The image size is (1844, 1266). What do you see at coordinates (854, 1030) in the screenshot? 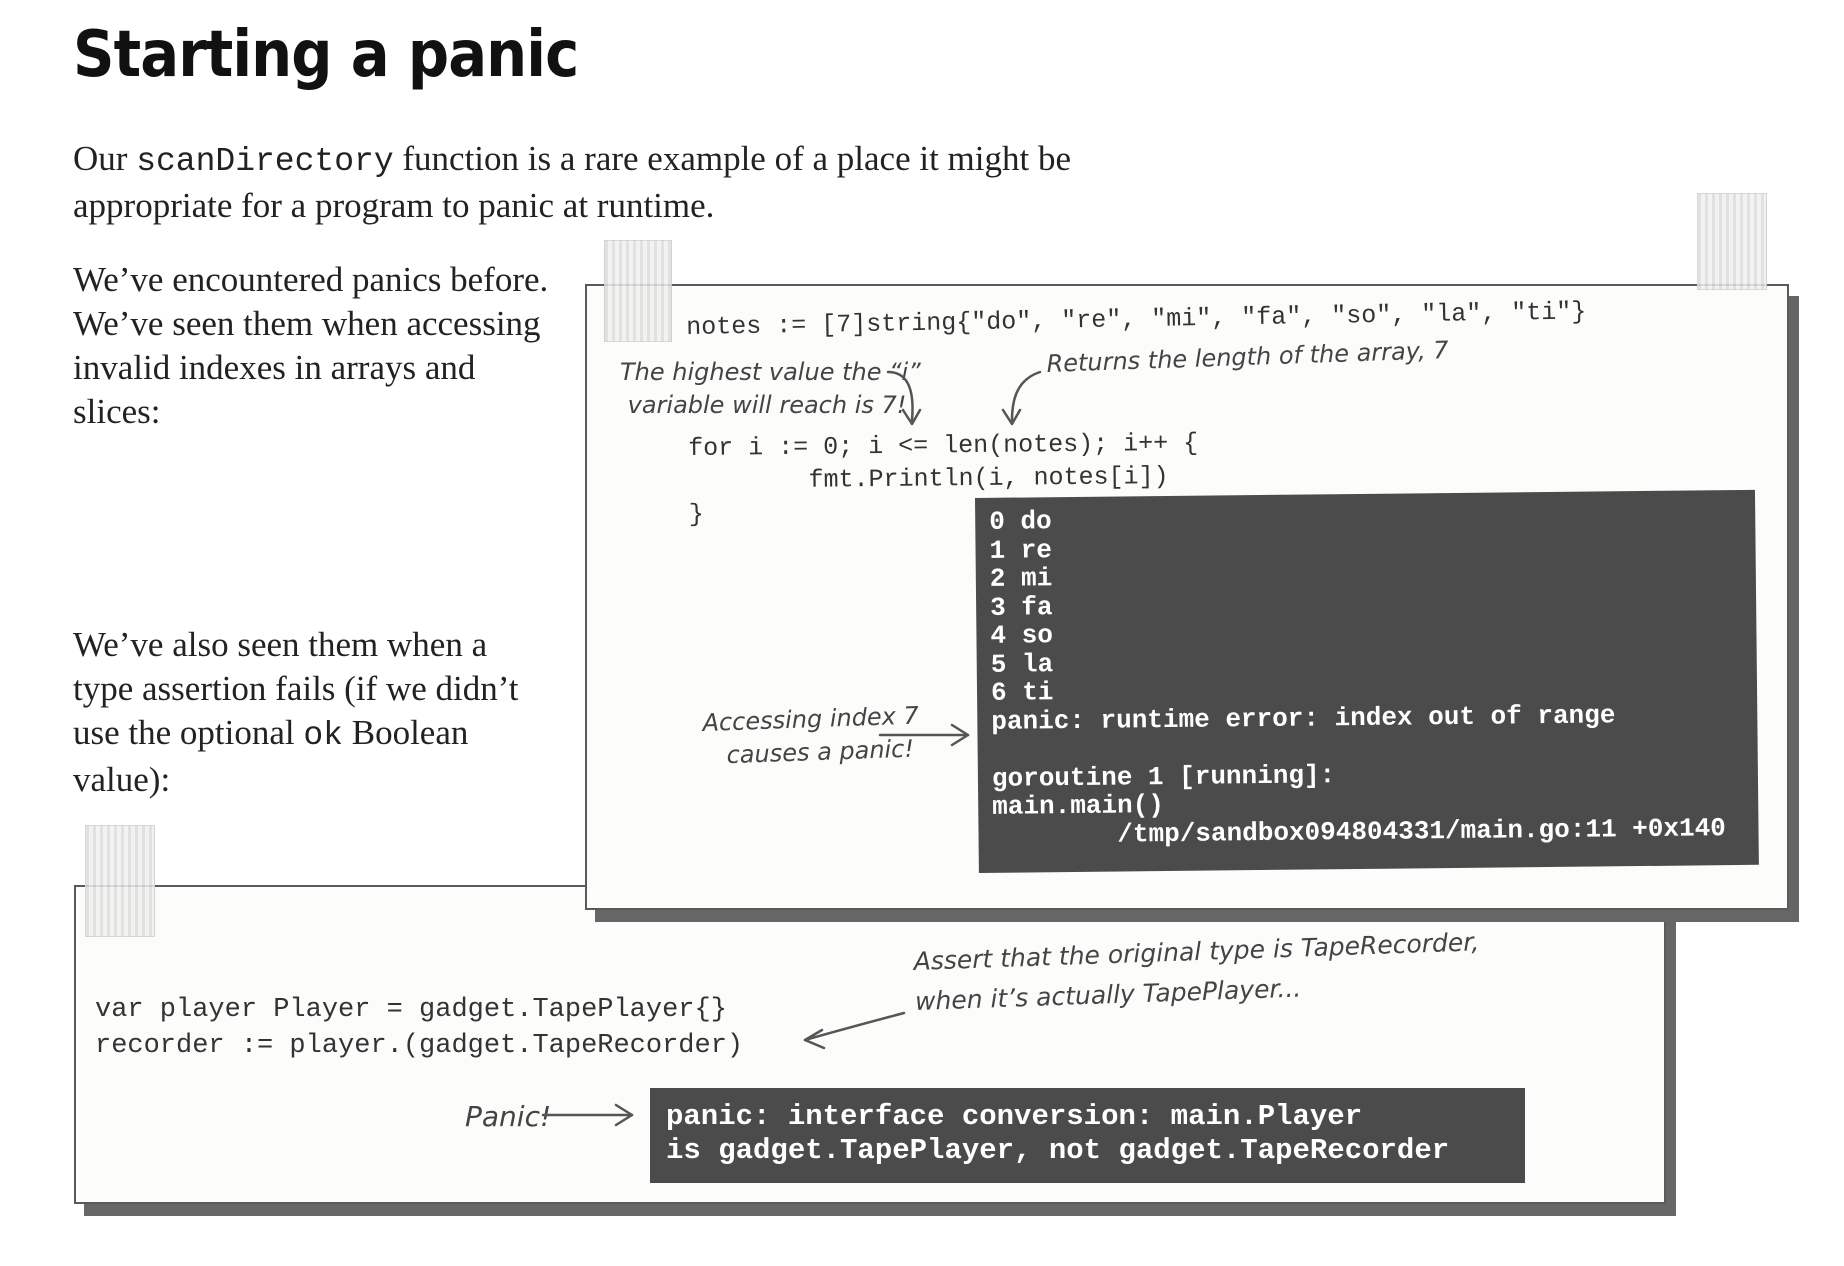
I see `arrow-assert-type` at bounding box center [854, 1030].